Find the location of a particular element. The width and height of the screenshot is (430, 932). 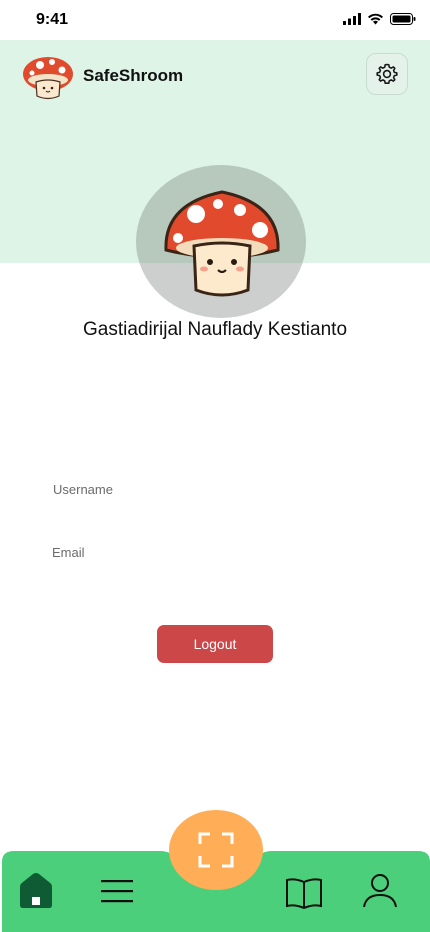

scan-button is located at coordinates (216, 850).